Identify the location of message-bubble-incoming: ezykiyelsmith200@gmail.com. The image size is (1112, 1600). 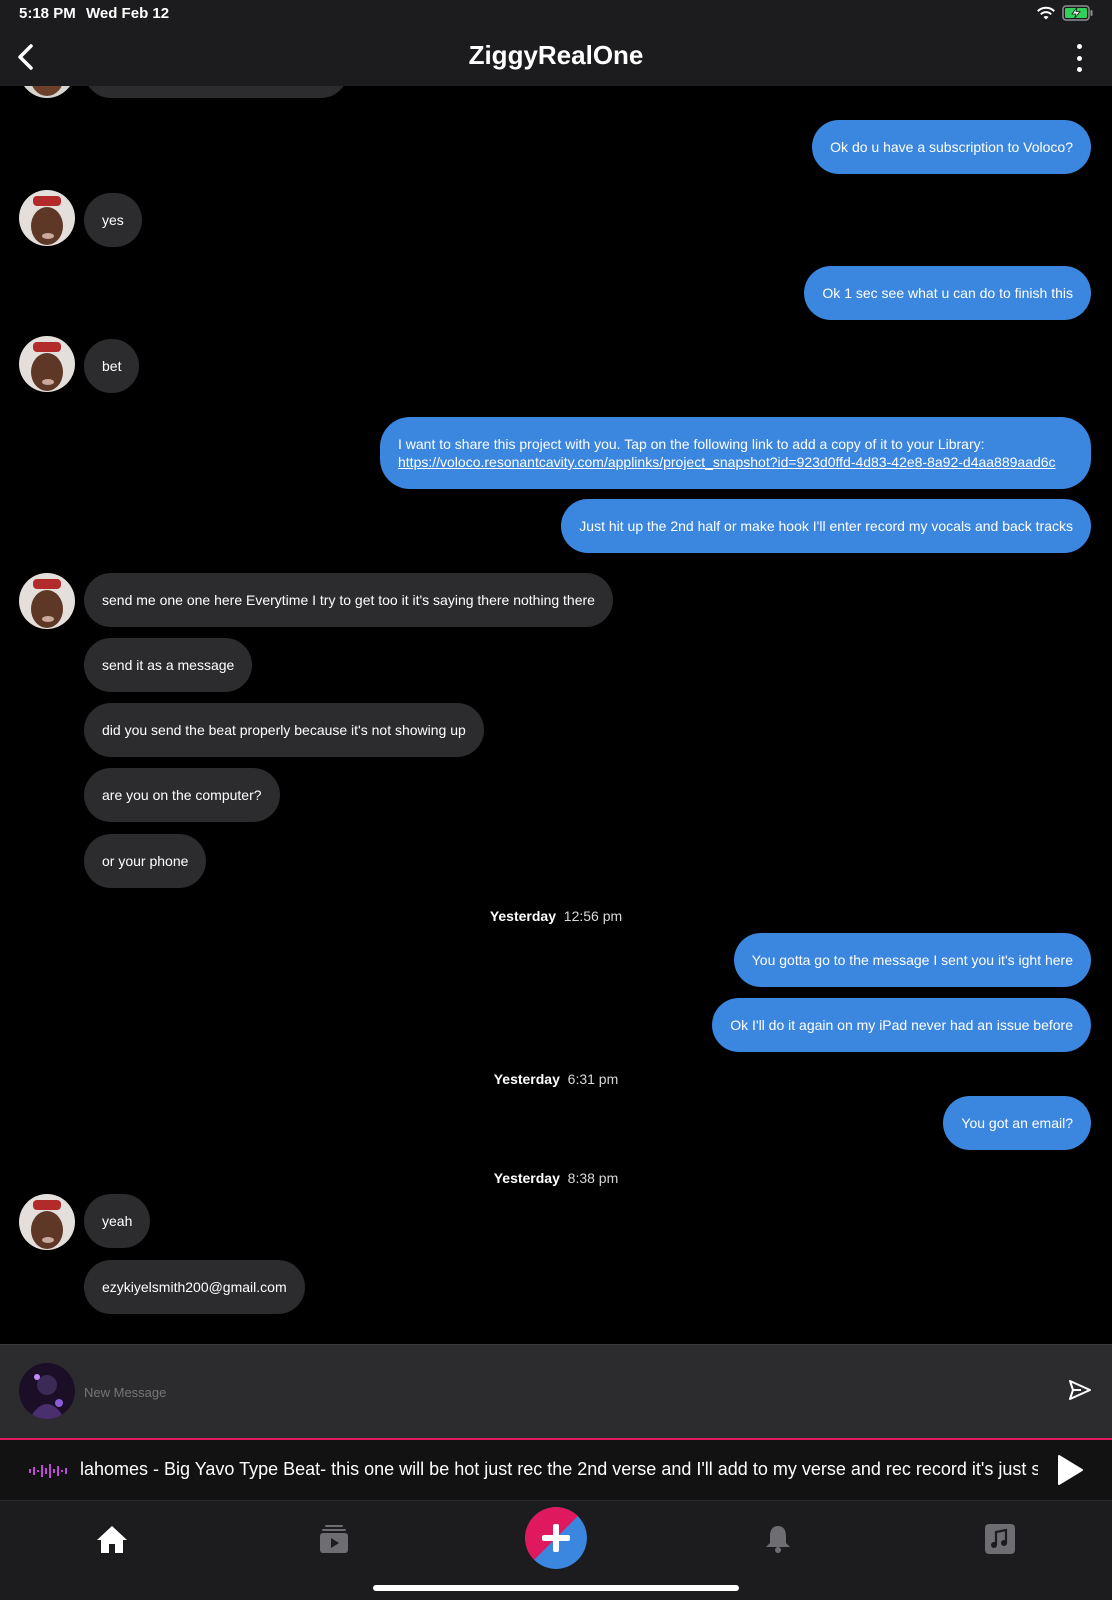
(194, 1287).